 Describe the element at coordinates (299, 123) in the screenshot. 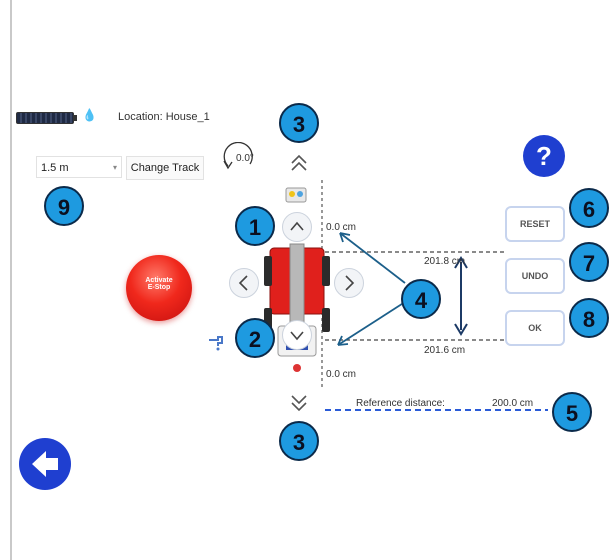

I see `callout-3-top: 3` at that location.